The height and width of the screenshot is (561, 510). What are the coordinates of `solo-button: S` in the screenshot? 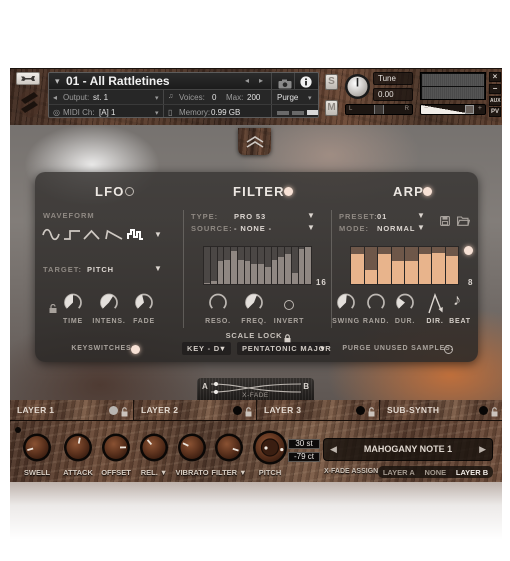 It's located at (331, 82).